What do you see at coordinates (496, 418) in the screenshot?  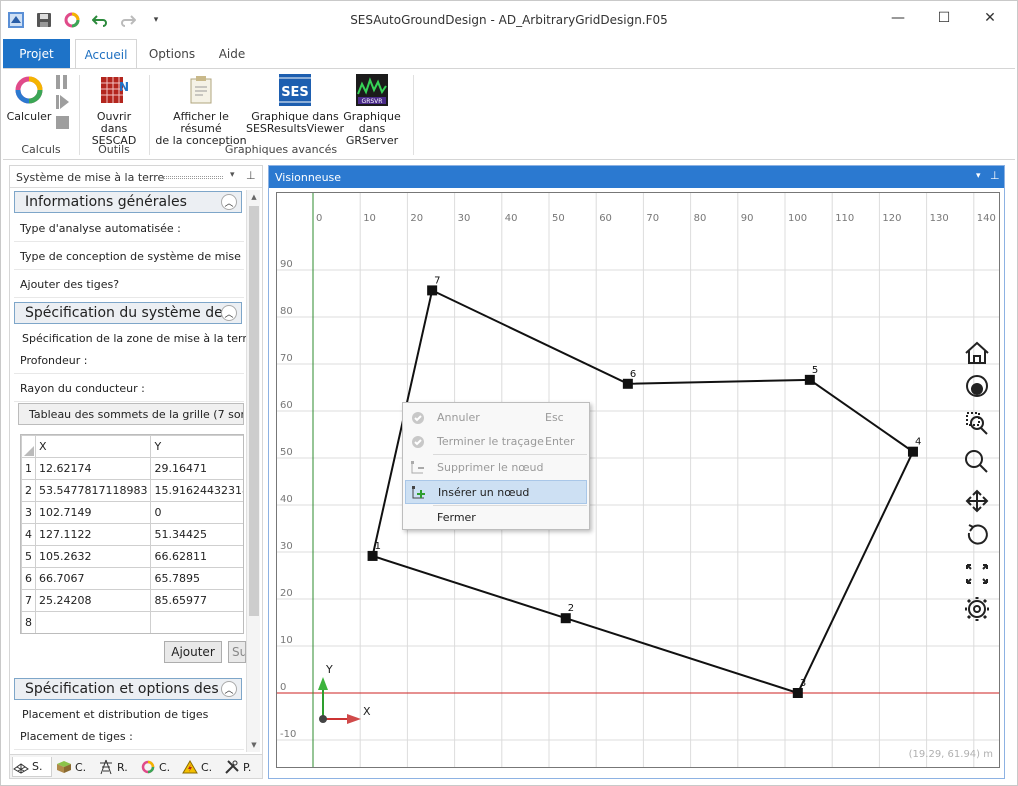 I see `menu-item-annuler: Annuler Esc` at bounding box center [496, 418].